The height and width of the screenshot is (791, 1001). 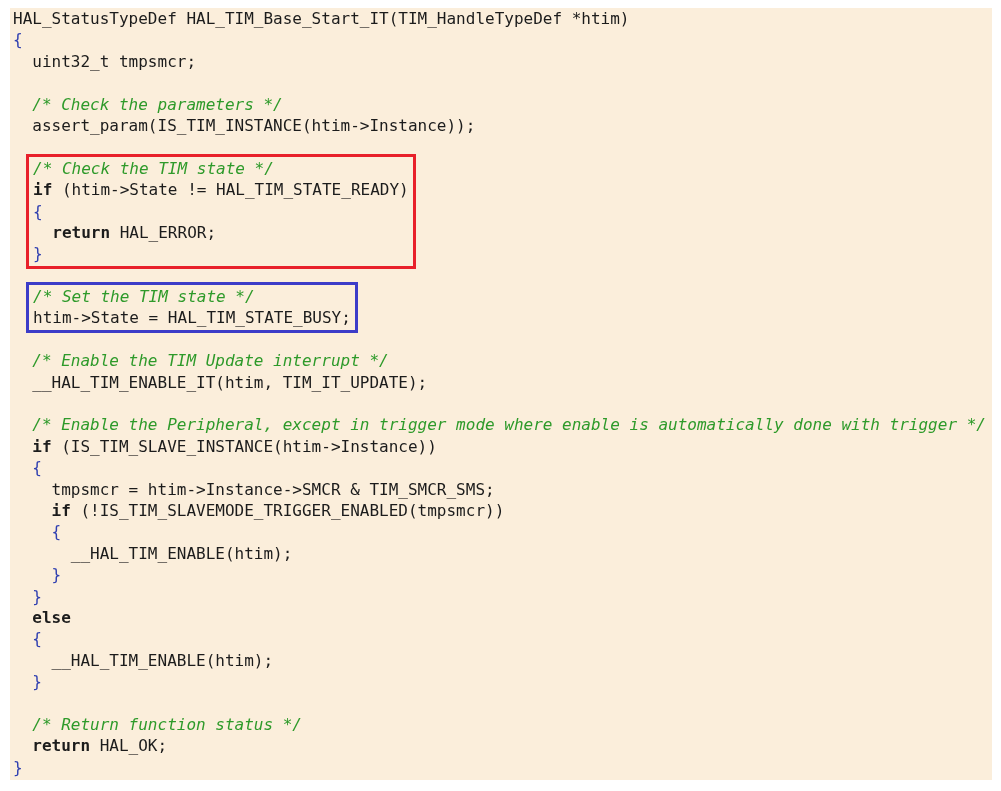 What do you see at coordinates (210, 361) in the screenshot?
I see `code-comment: /* Enable the TIM Update interrupt */` at bounding box center [210, 361].